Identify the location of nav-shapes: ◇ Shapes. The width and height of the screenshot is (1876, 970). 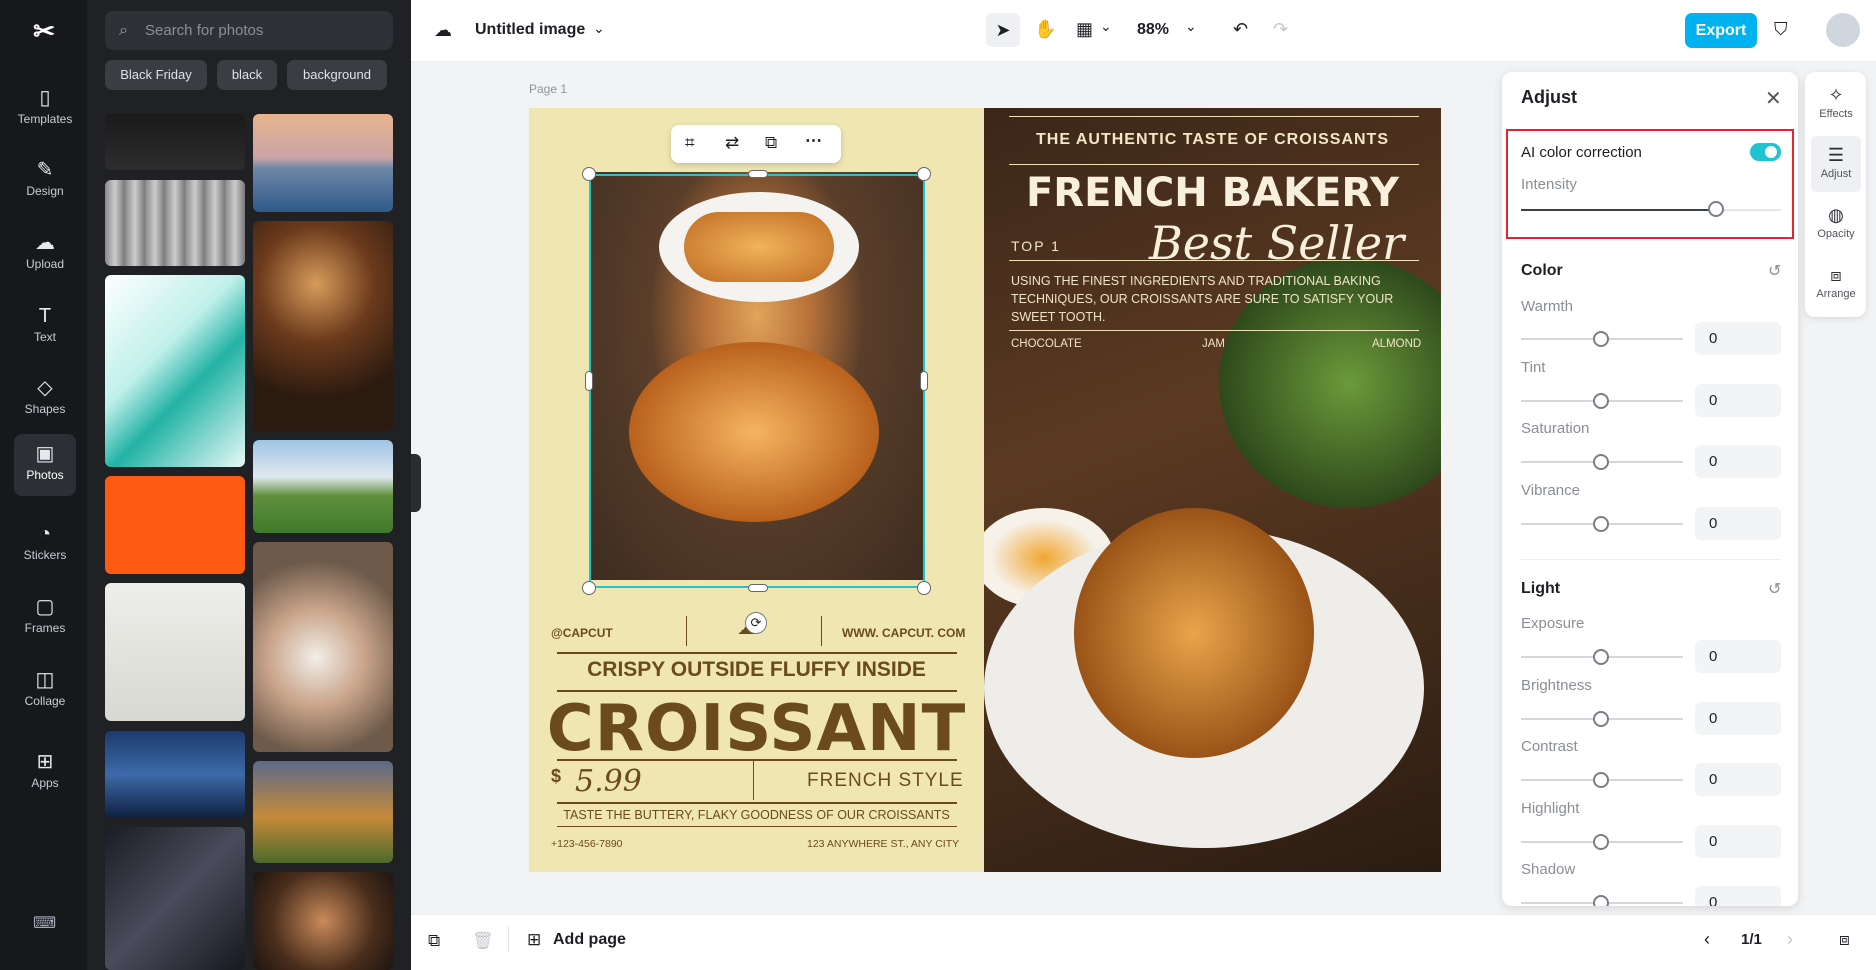
(45, 398).